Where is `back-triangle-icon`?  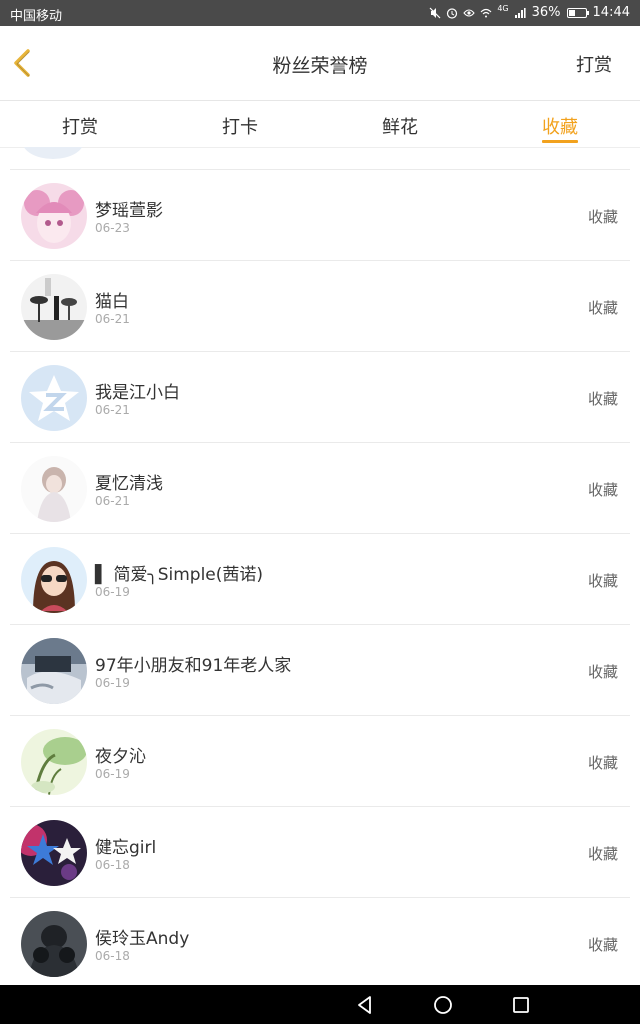
back-triangle-icon is located at coordinates (365, 1005).